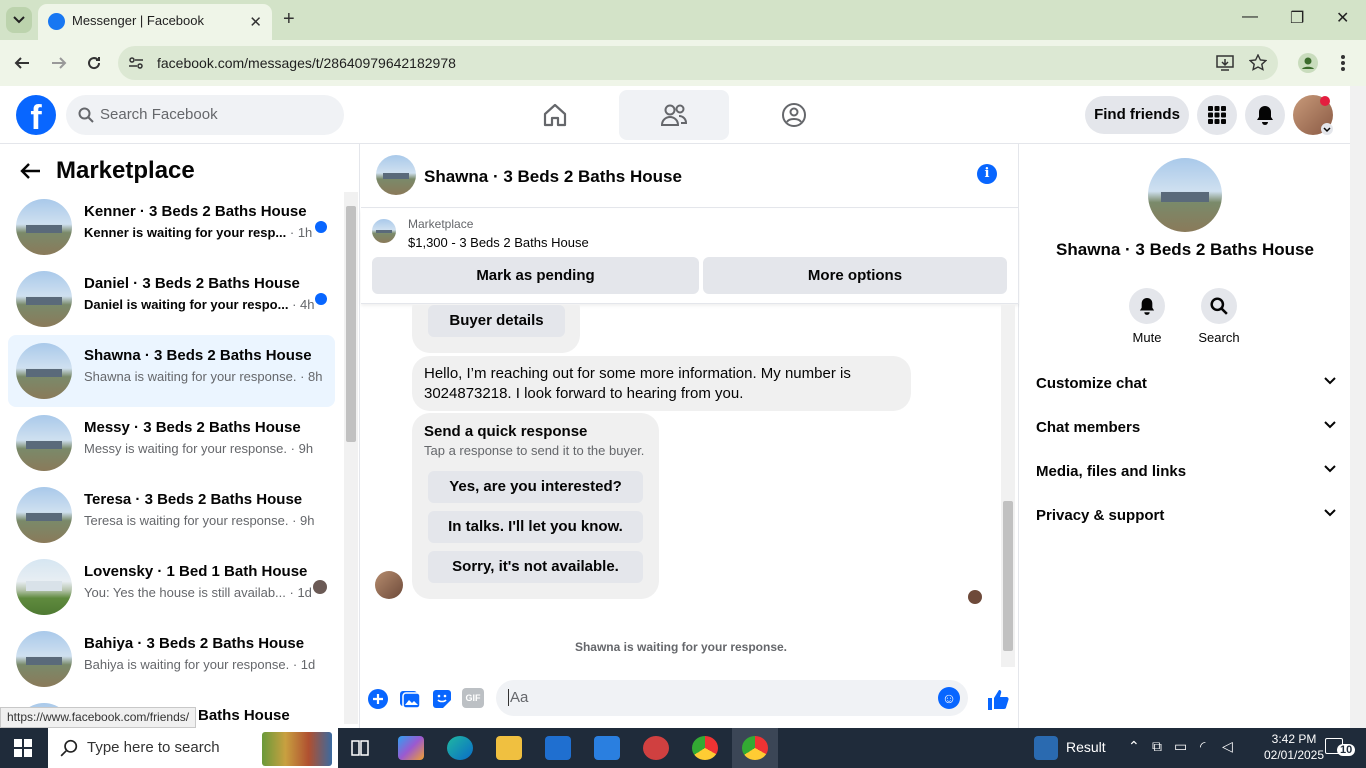 This screenshot has height=768, width=1366. Describe the element at coordinates (136, 63) in the screenshot. I see `site-info-icon` at that location.